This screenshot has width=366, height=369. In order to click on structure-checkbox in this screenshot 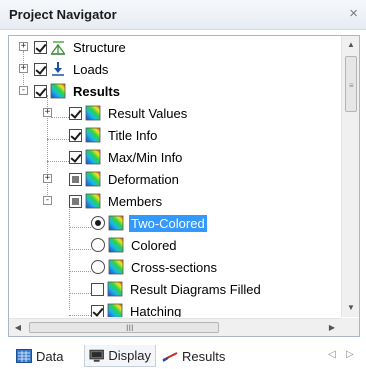, I will do `click(40, 47)`.